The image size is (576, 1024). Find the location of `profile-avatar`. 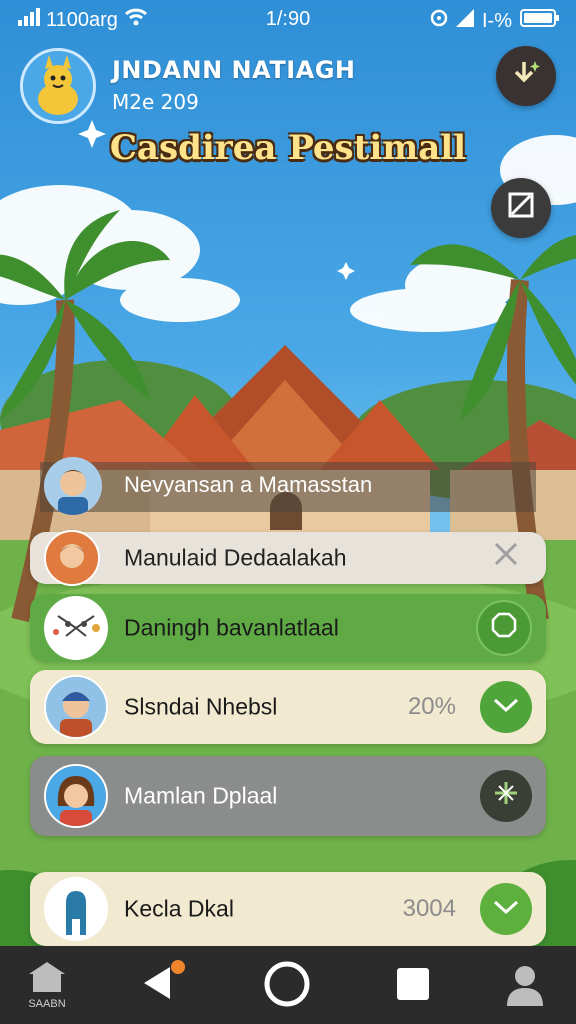

profile-avatar is located at coordinates (58, 86).